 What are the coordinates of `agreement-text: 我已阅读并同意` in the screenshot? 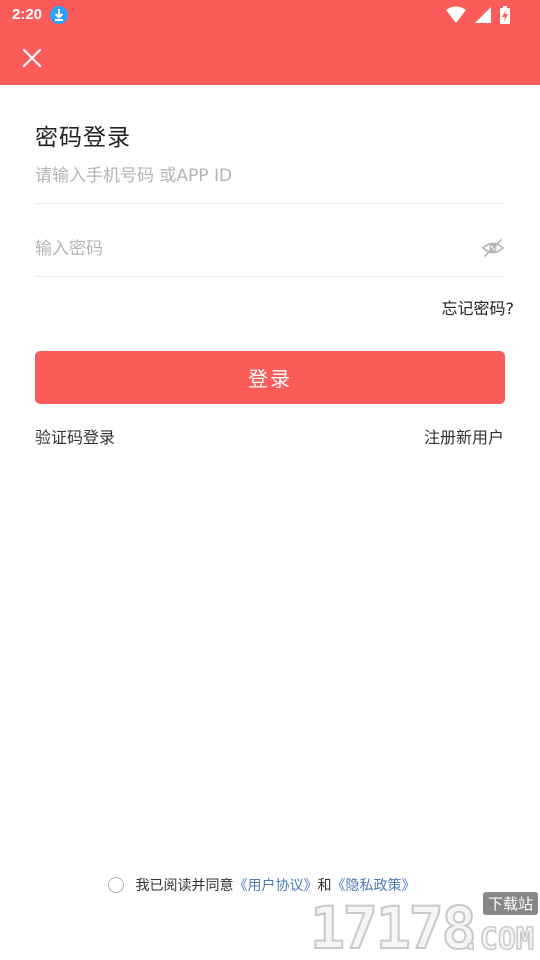 It's located at (184, 886).